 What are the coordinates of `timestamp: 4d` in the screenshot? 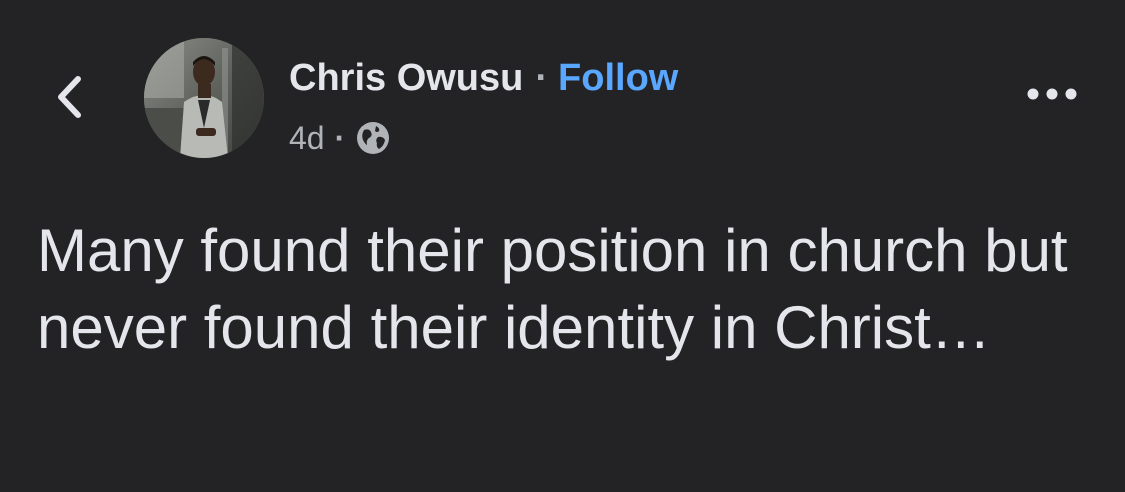 It's located at (307, 138).